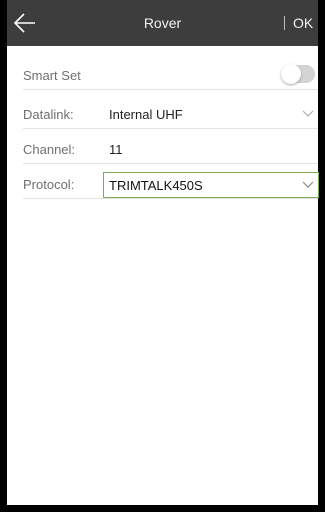 Image resolution: width=325 pixels, height=512 pixels. I want to click on protocol-row: Protocol: TRIMTALK450S, so click(171, 185).